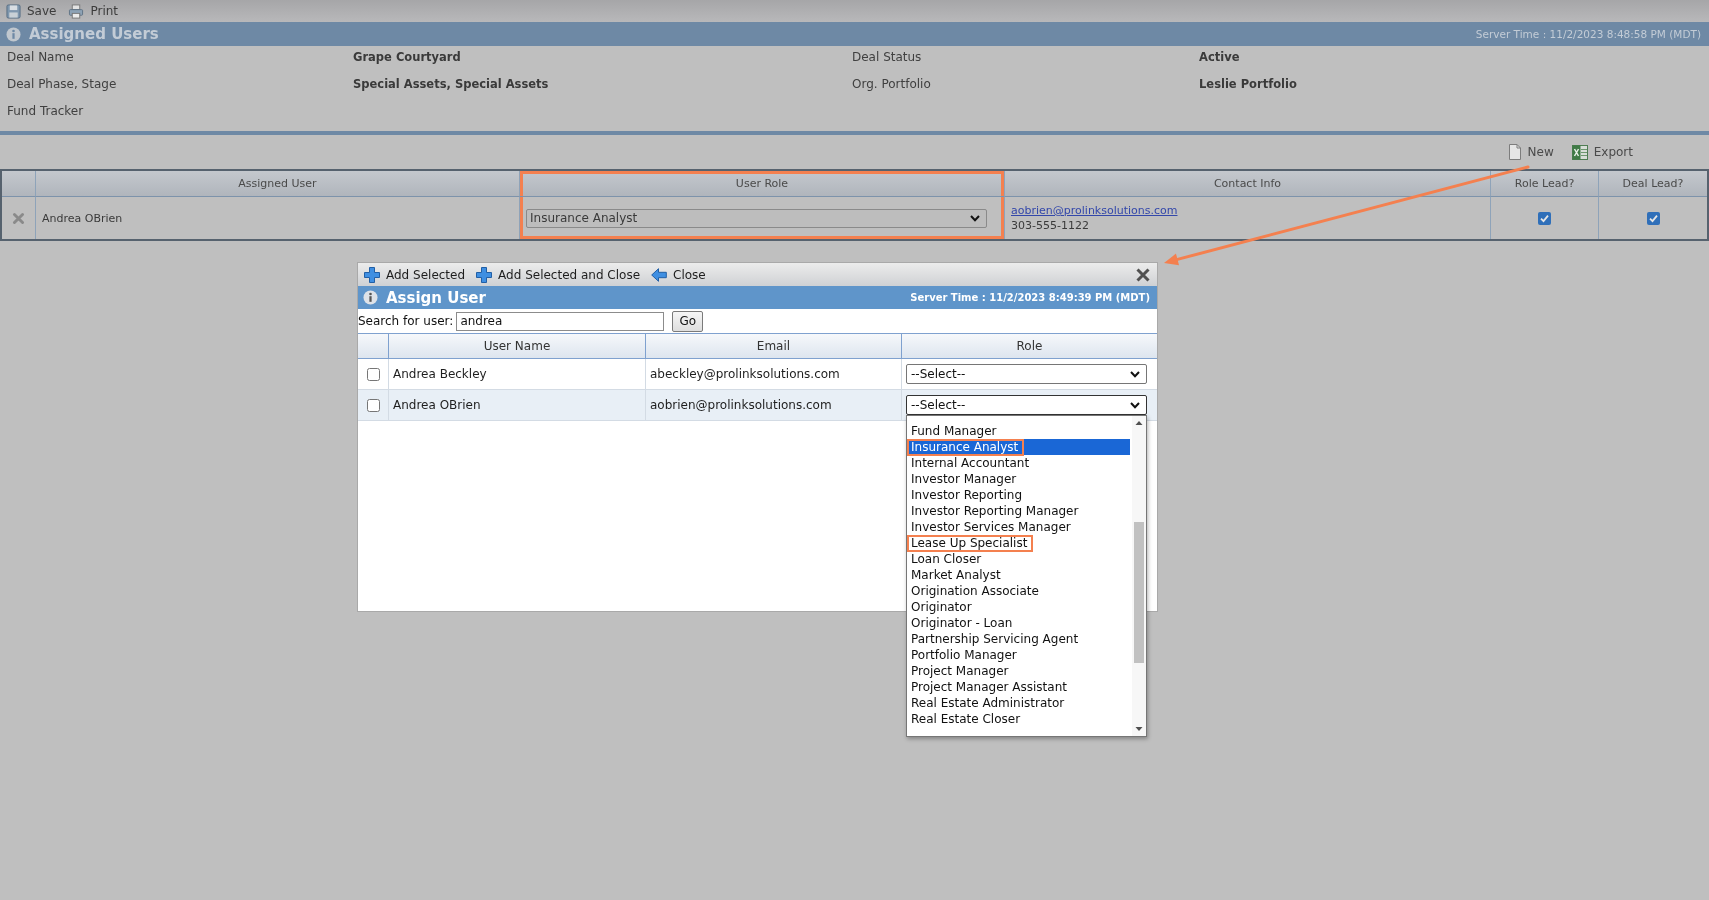 Image resolution: width=1709 pixels, height=900 pixels. What do you see at coordinates (1018, 607) in the screenshot?
I see `dropdown-option: Originator` at bounding box center [1018, 607].